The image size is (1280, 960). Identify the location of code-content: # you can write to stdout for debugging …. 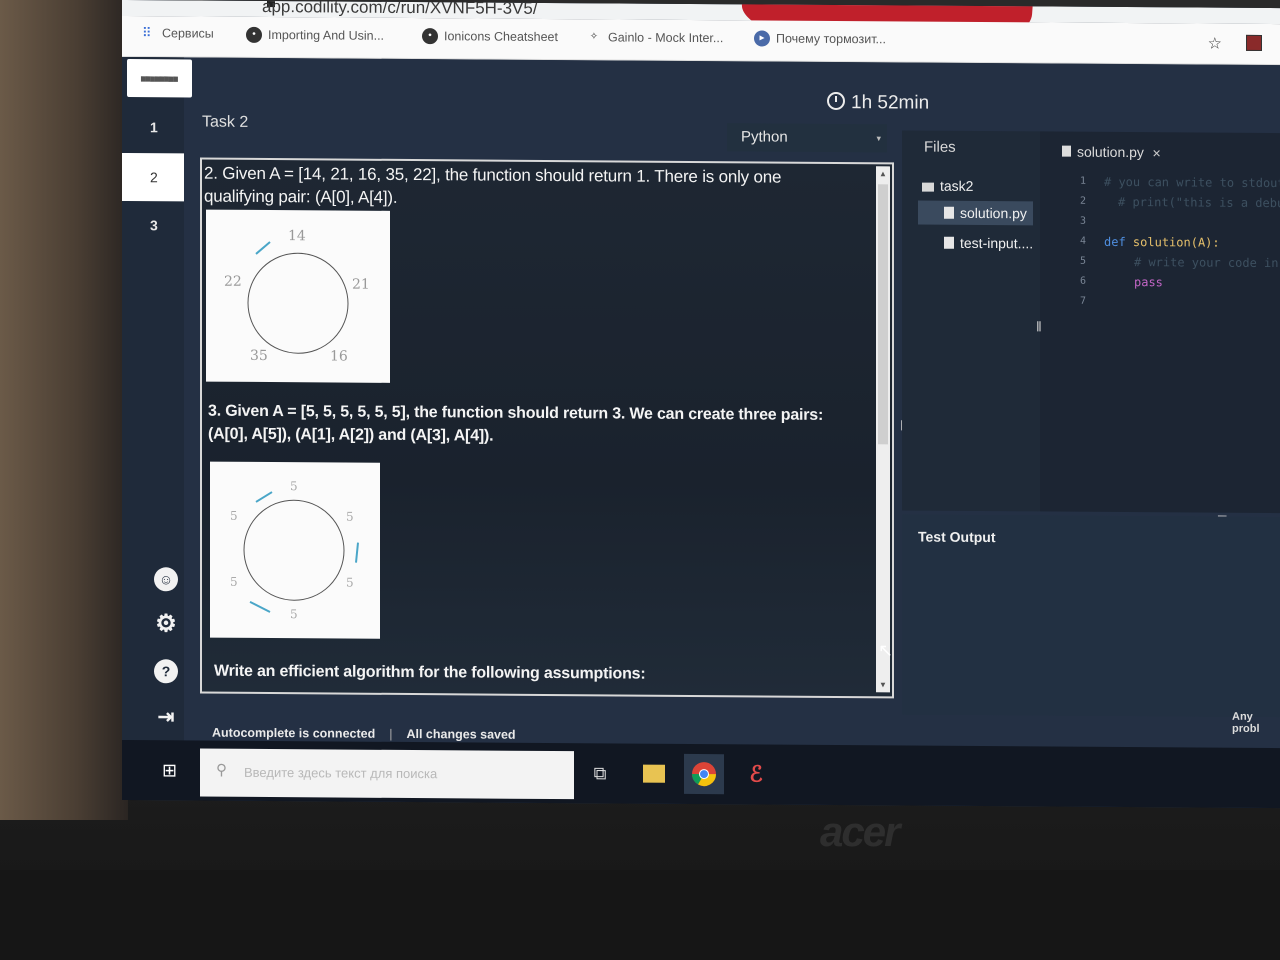
(1192, 243).